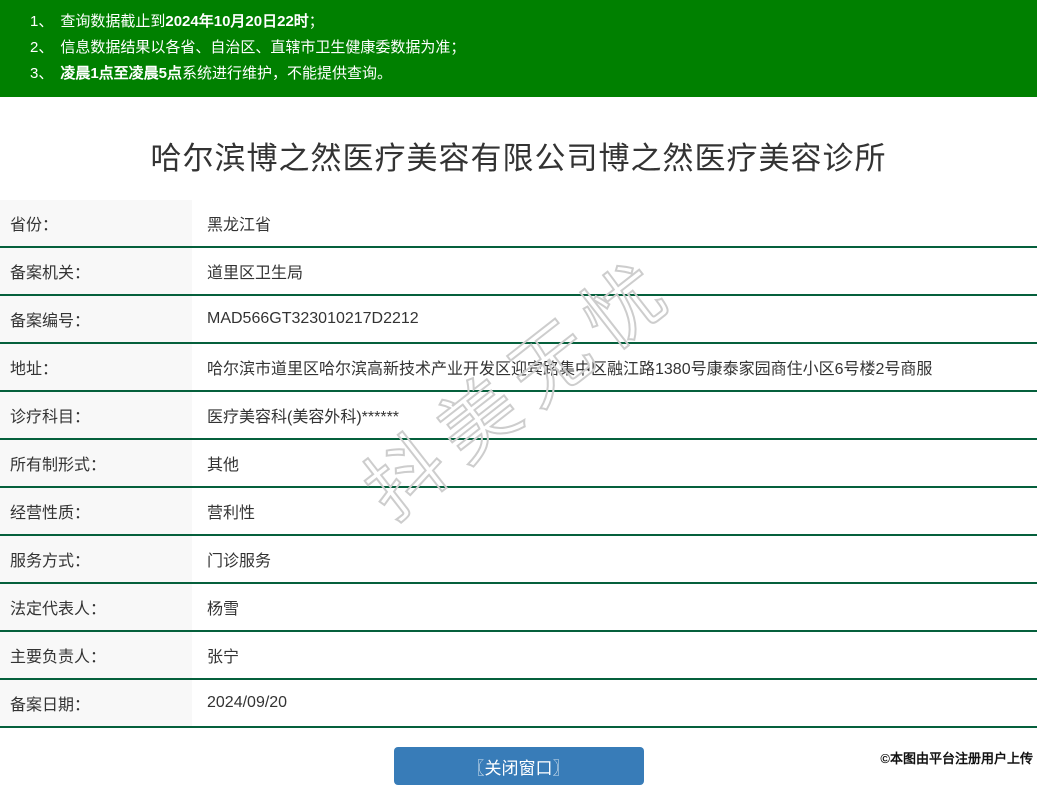 Image resolution: width=1037 pixels, height=785 pixels. Describe the element at coordinates (518, 272) in the screenshot. I see `row-filing-authority: 备案机关： 道里区卫生局` at that location.